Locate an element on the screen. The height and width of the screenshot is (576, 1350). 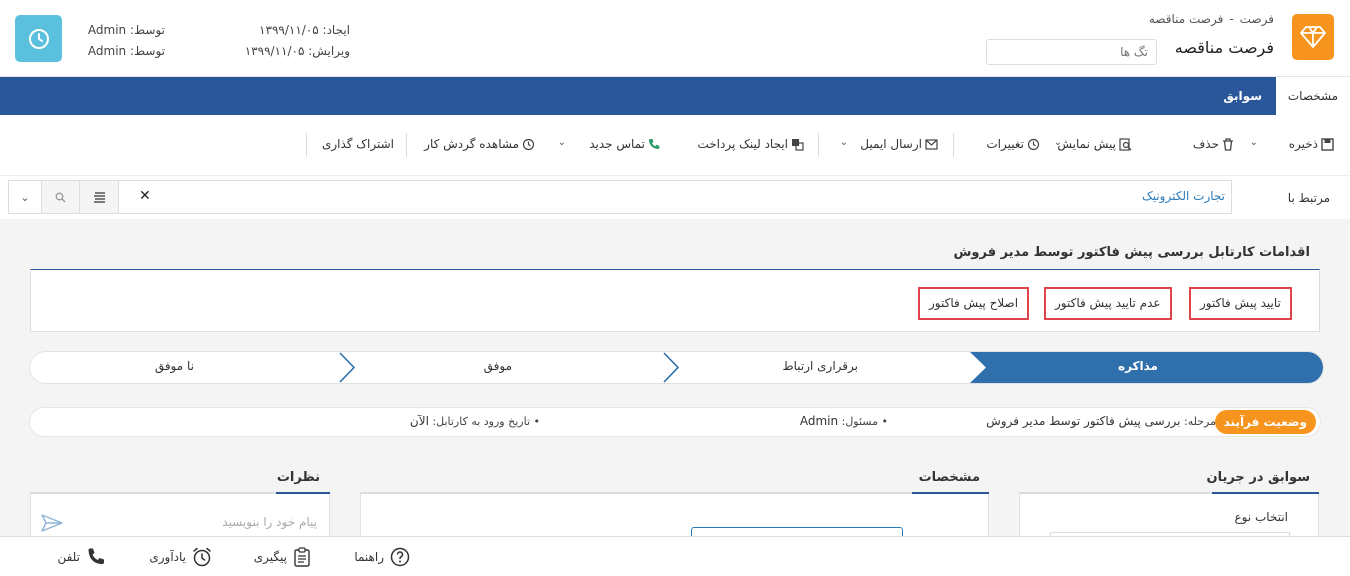
preview-dropdown-chevron-icon: ⌄ is located at coordinates (1058, 142).